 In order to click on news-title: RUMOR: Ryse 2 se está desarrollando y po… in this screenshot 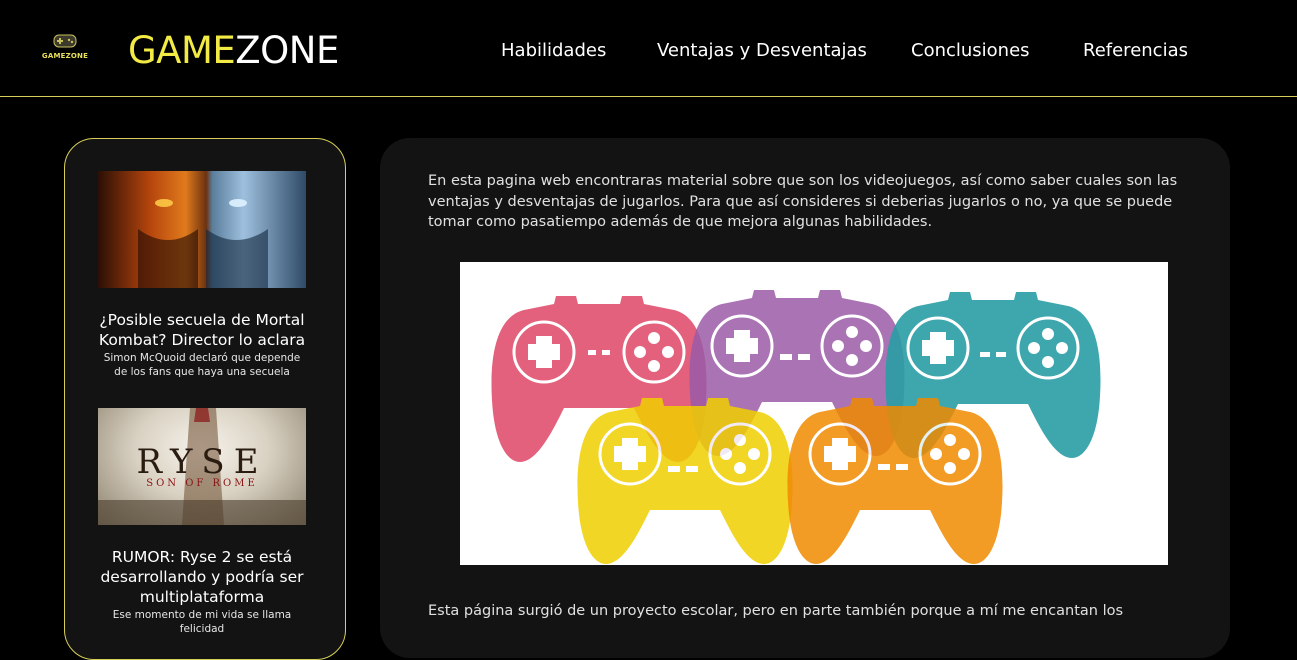, I will do `click(202, 577)`.